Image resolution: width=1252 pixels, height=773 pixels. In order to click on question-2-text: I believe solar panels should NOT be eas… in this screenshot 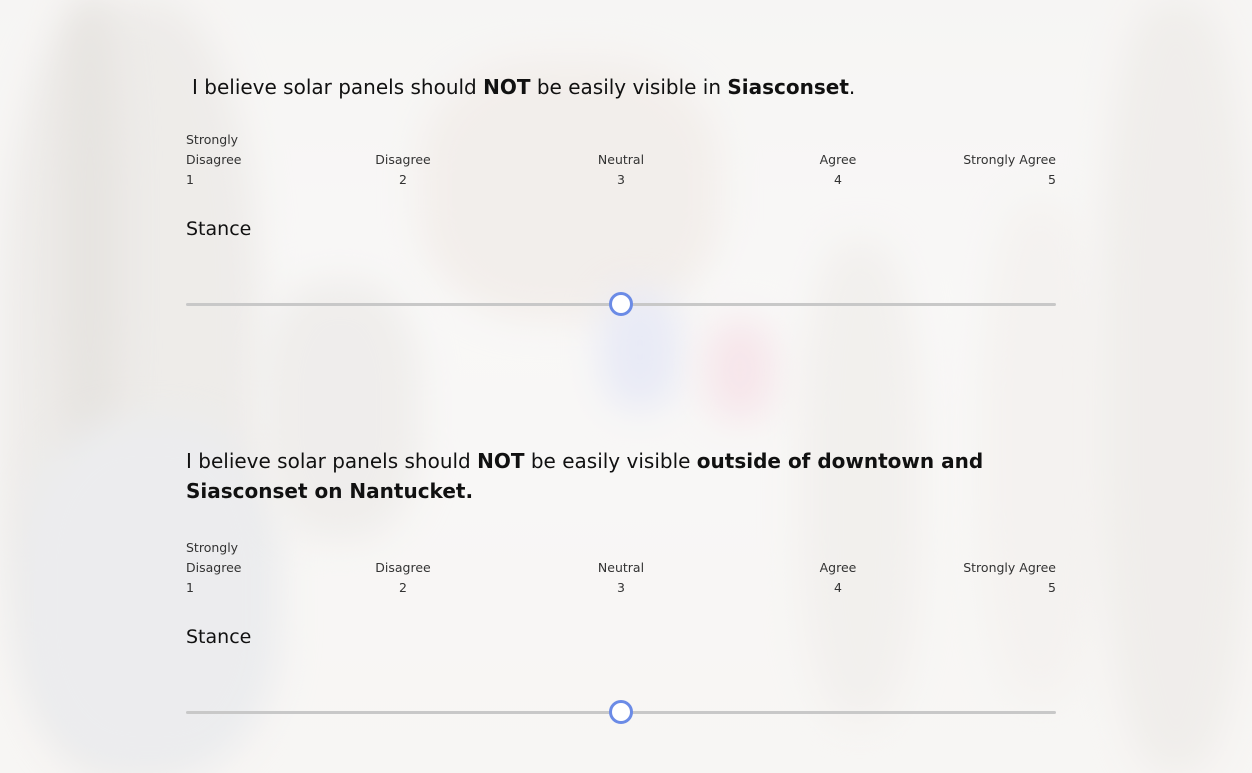, I will do `click(621, 476)`.